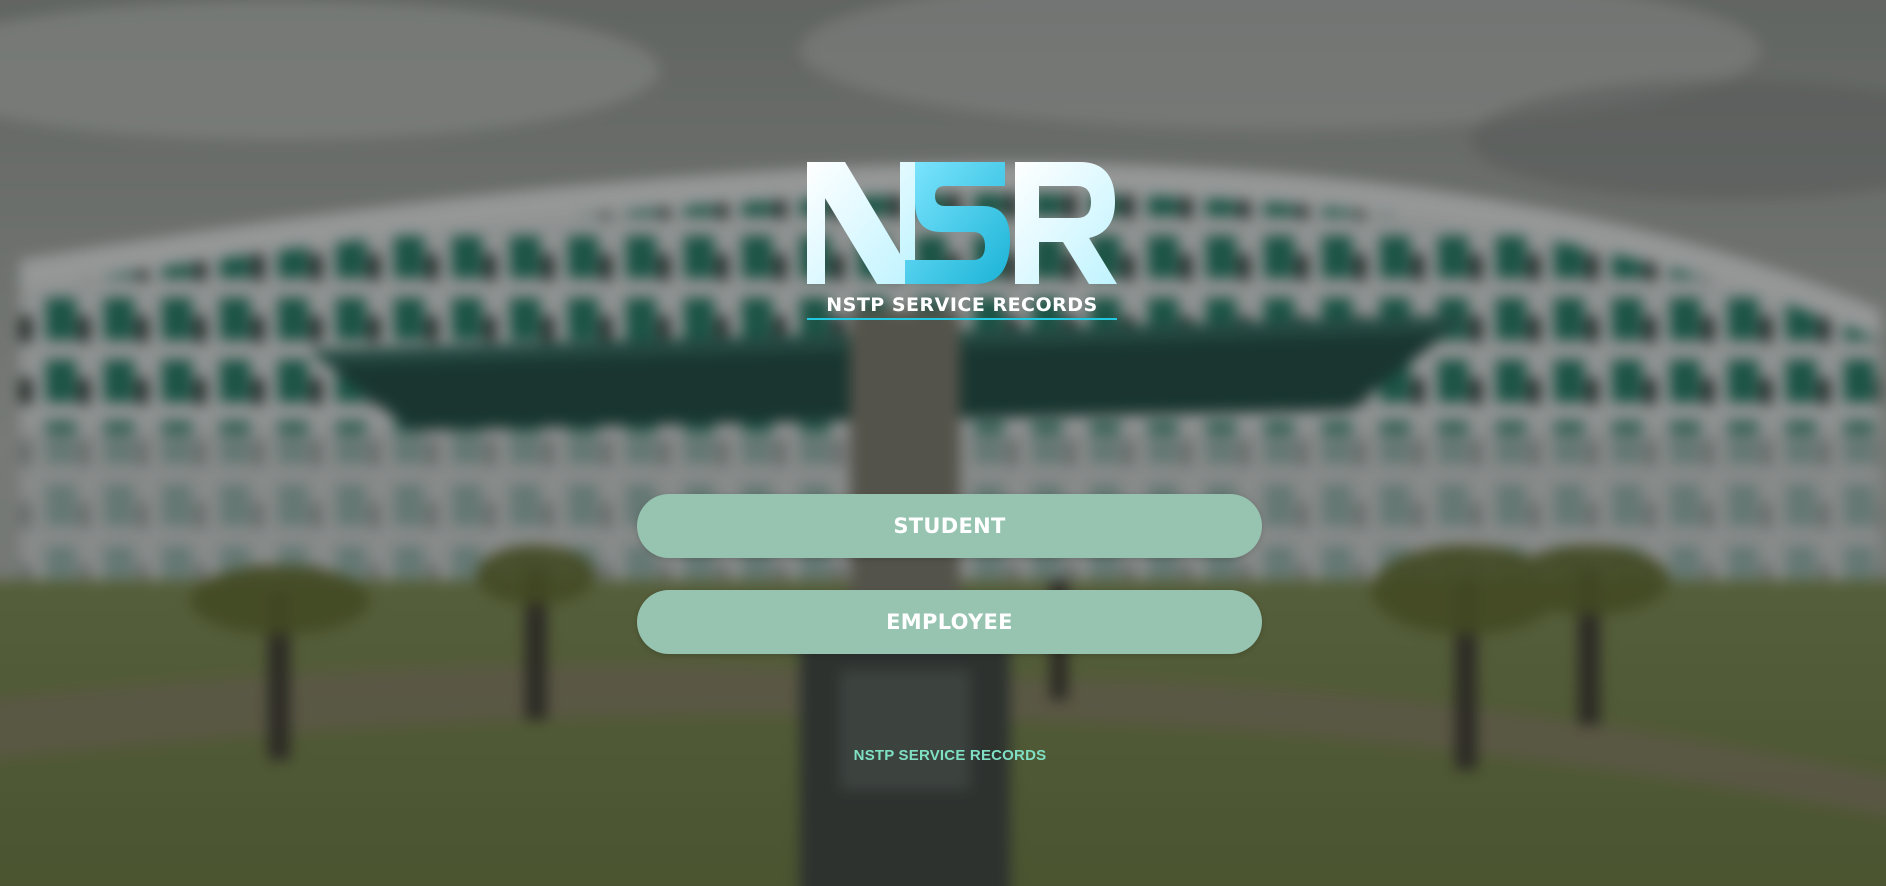 This screenshot has height=886, width=1886. Describe the element at coordinates (961, 305) in the screenshot. I see `logo-tagline: NSTP SERVICE RECORDS` at that location.